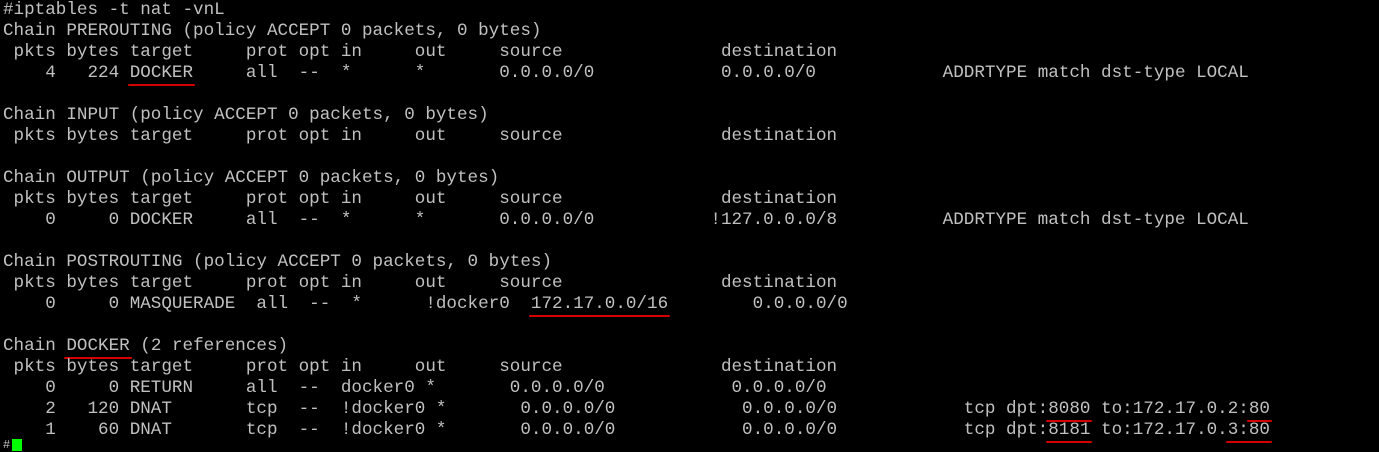  What do you see at coordinates (17, 445) in the screenshot?
I see `cursor-block` at bounding box center [17, 445].